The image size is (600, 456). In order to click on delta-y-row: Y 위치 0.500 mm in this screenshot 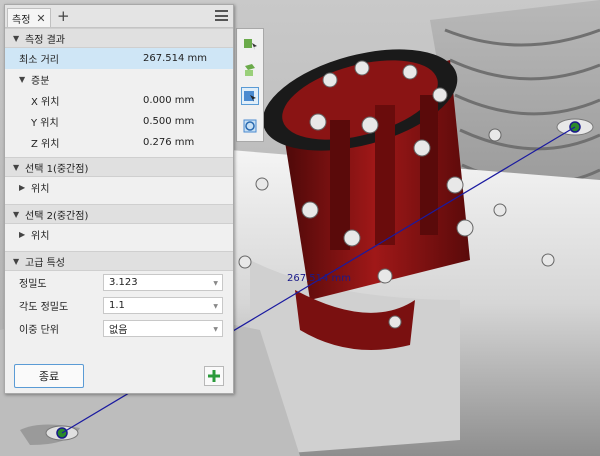, I will do `click(119, 121)`.